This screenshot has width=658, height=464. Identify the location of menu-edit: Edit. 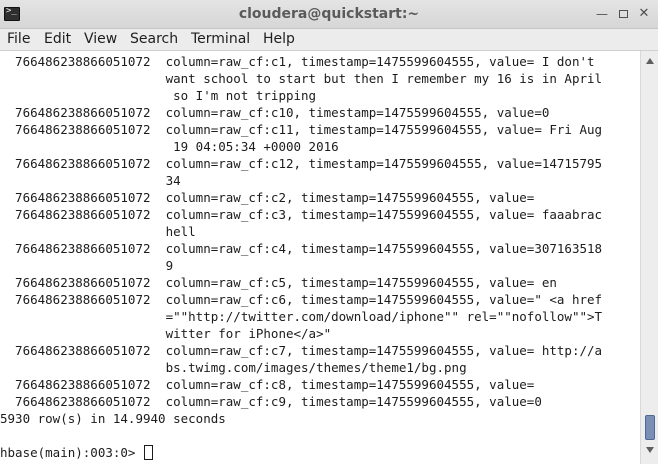
(57, 39).